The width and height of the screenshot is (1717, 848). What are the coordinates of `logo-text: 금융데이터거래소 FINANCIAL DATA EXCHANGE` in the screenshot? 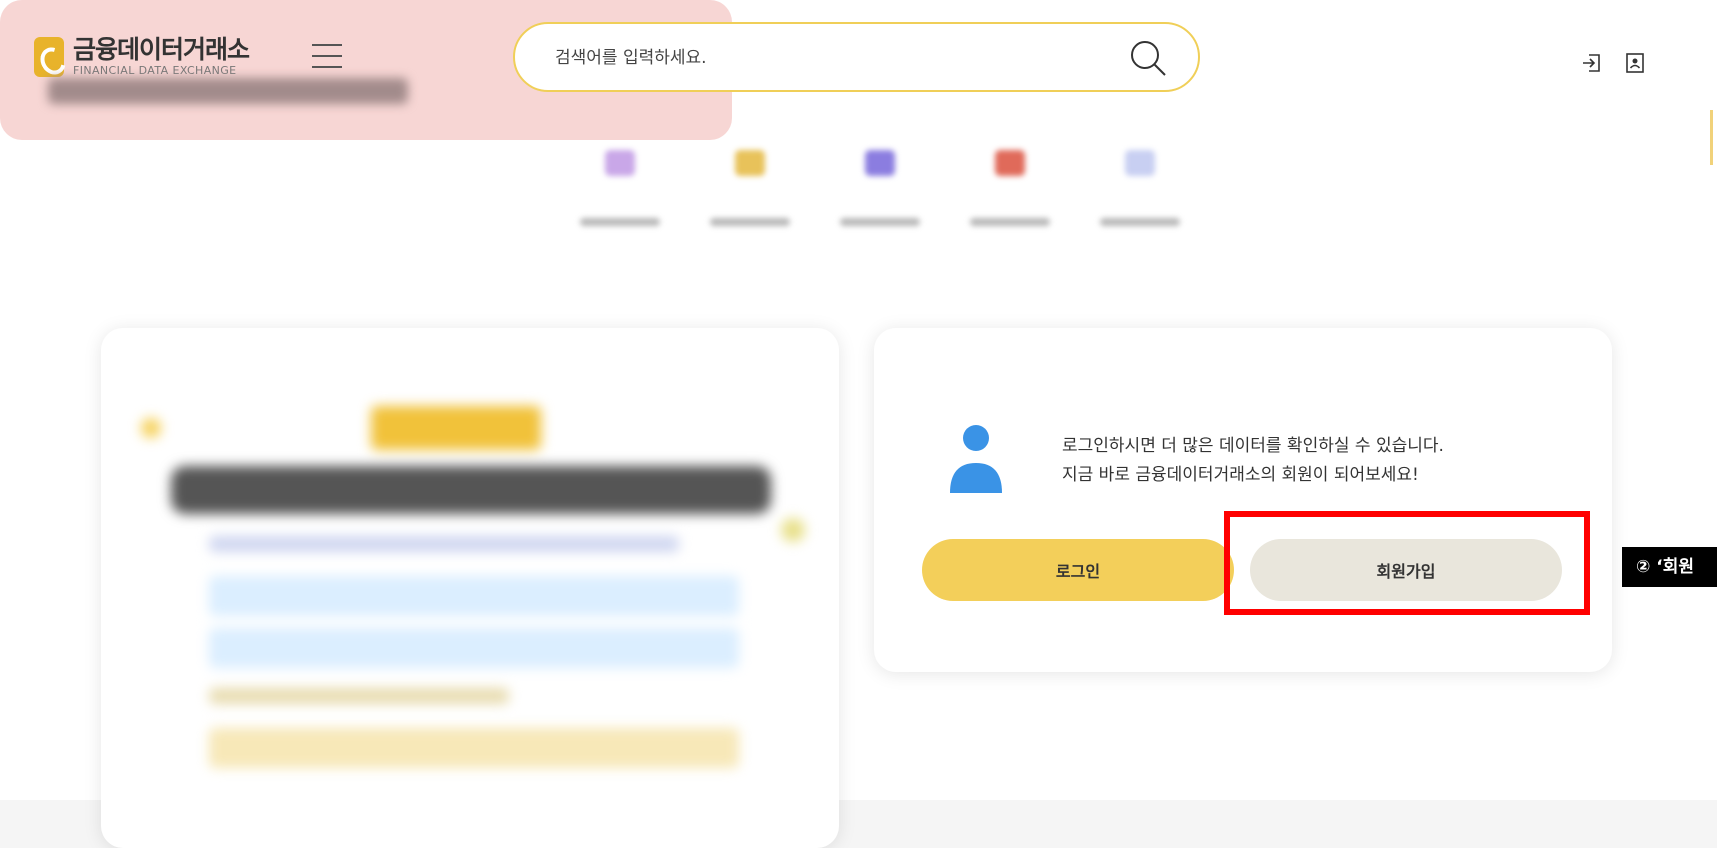 It's located at (161, 56).